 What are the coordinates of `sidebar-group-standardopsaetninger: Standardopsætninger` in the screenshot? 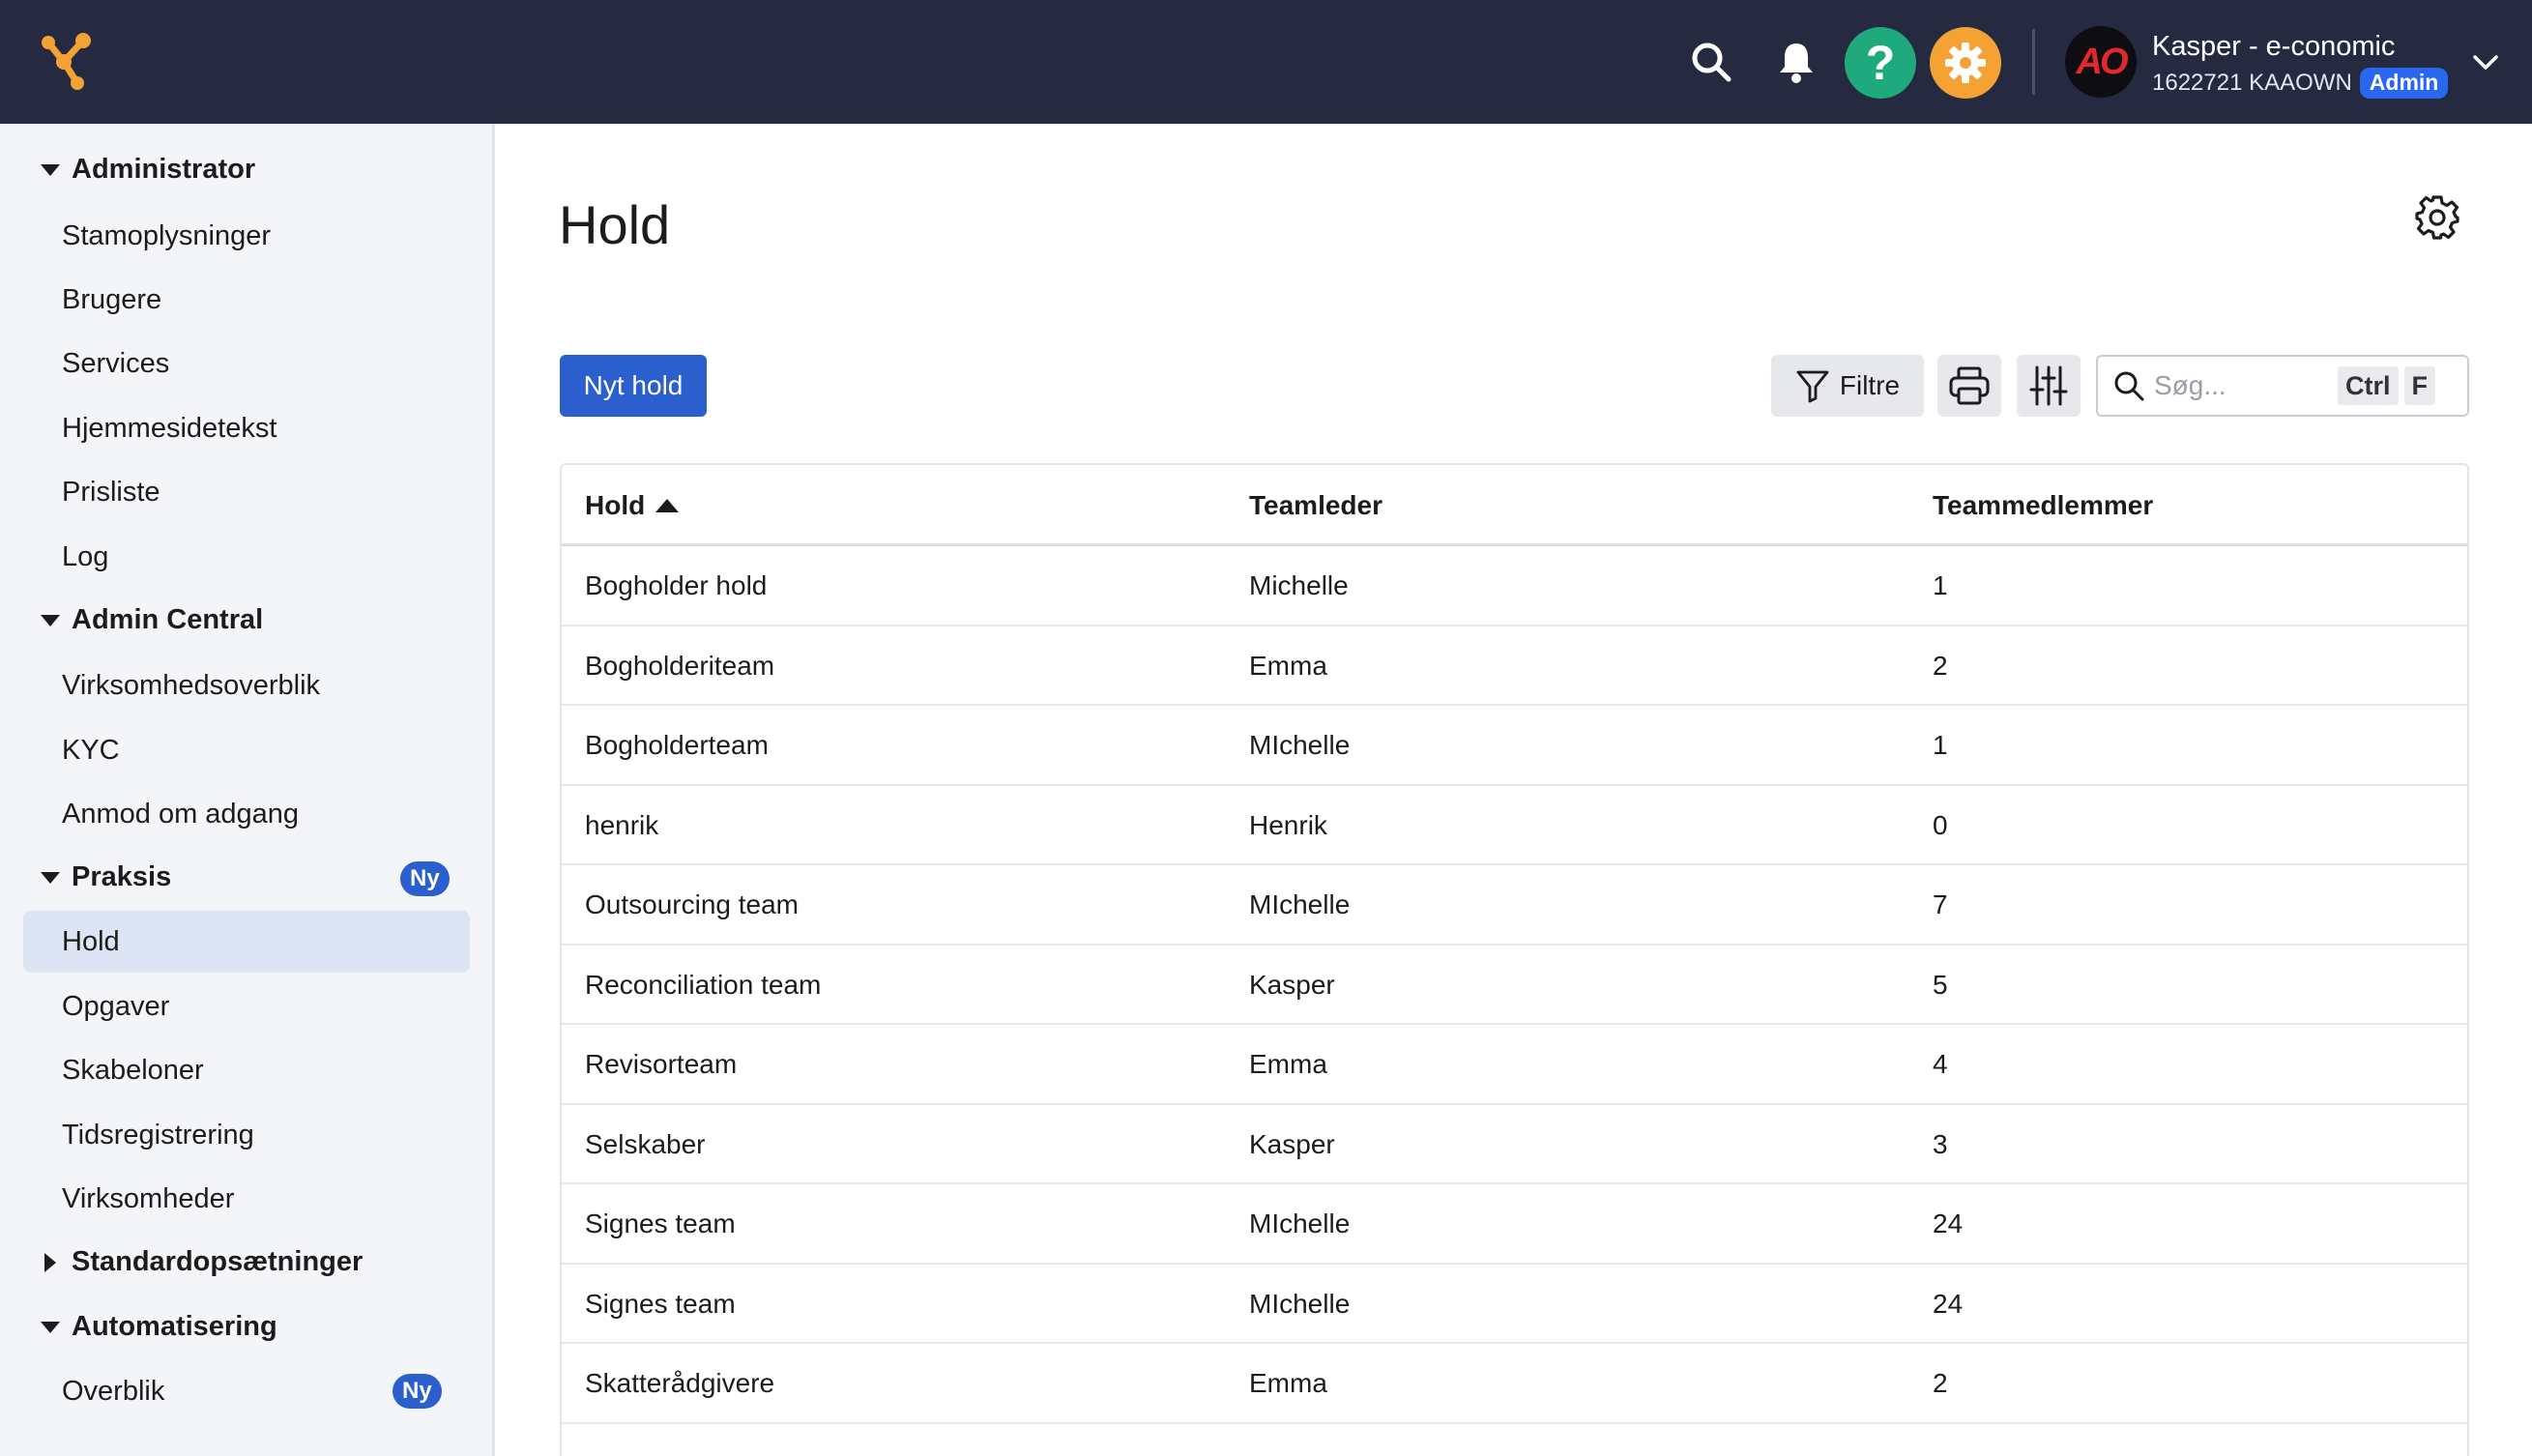 It's located at (200, 1262).